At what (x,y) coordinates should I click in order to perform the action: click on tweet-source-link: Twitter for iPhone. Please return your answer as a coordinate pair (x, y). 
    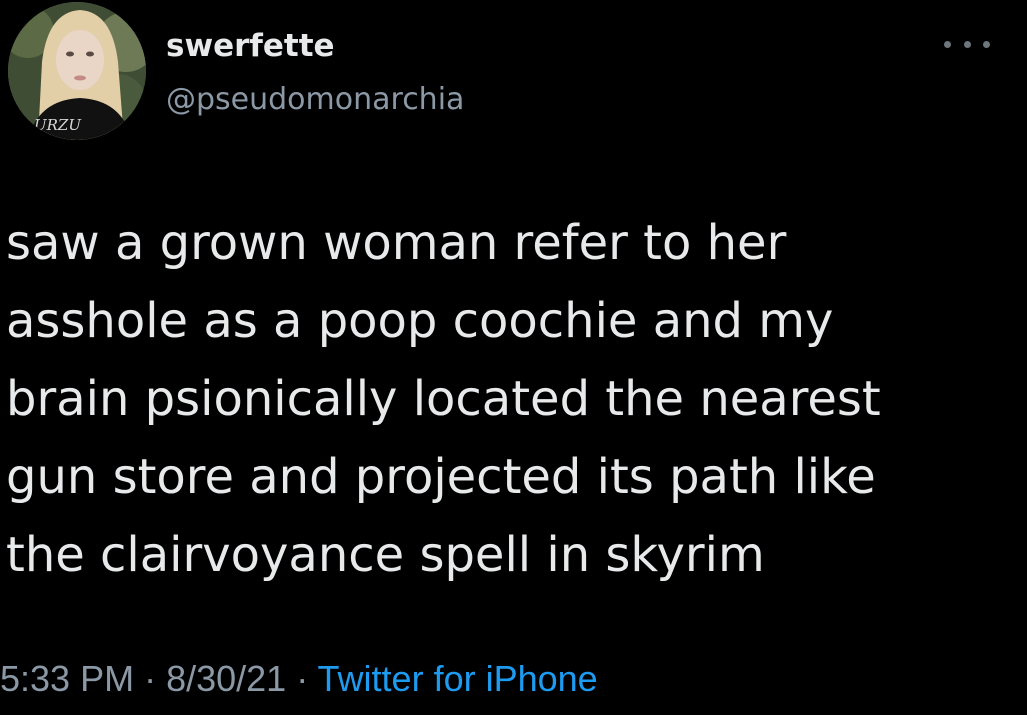
    Looking at the image, I should click on (458, 678).